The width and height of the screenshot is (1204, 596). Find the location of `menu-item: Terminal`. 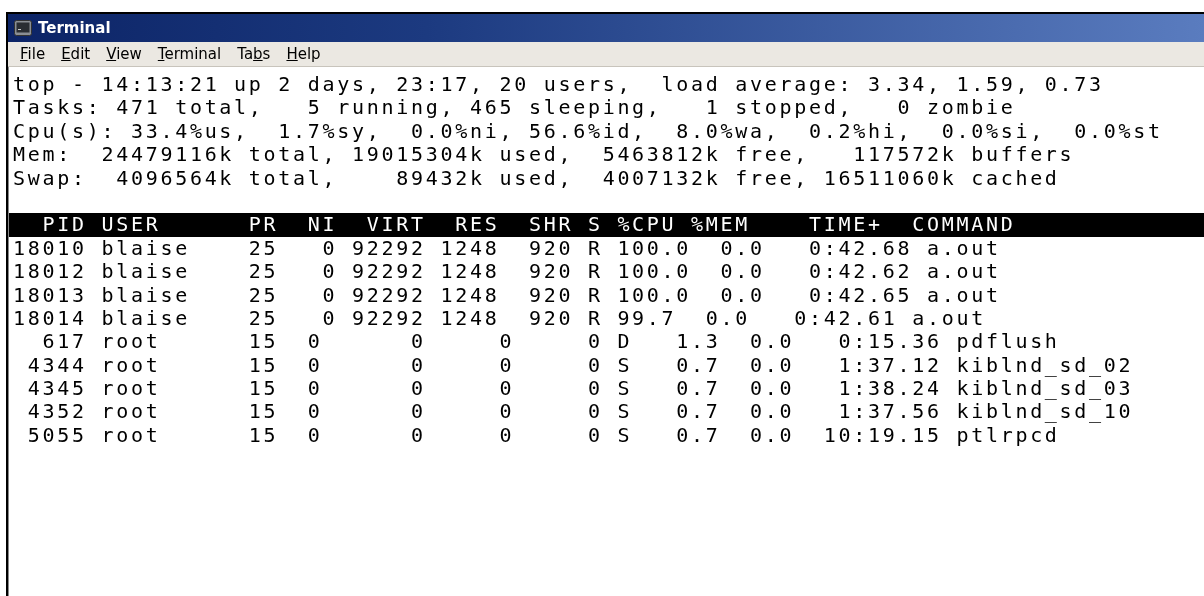

menu-item: Terminal is located at coordinates (189, 54).